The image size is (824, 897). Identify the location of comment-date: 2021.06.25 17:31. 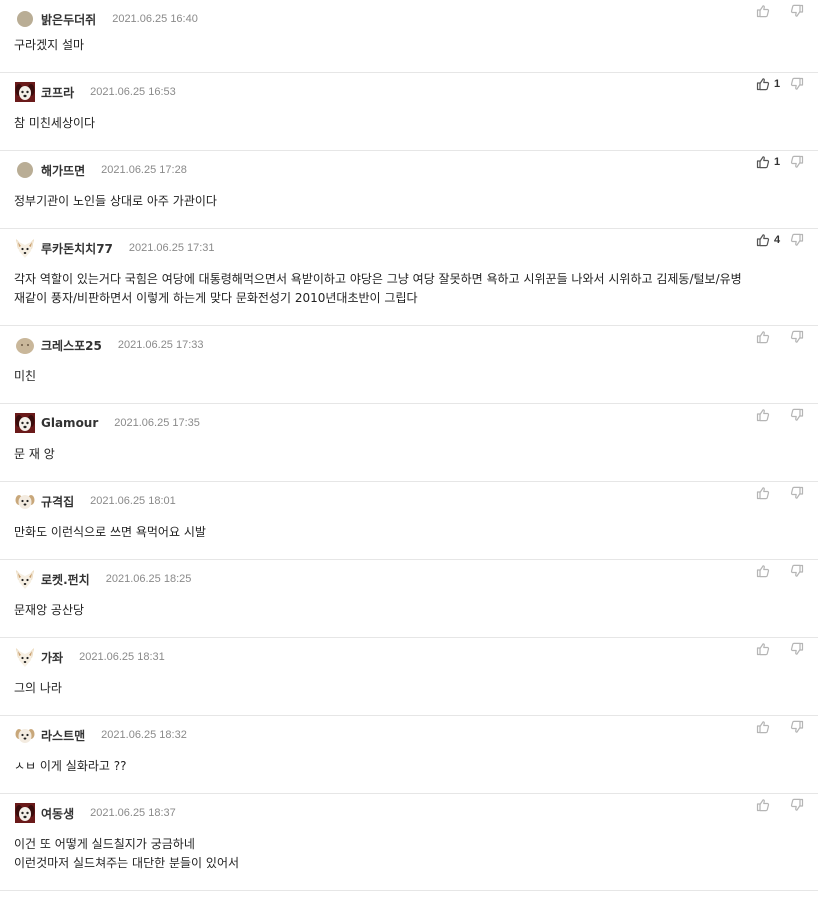
(171, 248).